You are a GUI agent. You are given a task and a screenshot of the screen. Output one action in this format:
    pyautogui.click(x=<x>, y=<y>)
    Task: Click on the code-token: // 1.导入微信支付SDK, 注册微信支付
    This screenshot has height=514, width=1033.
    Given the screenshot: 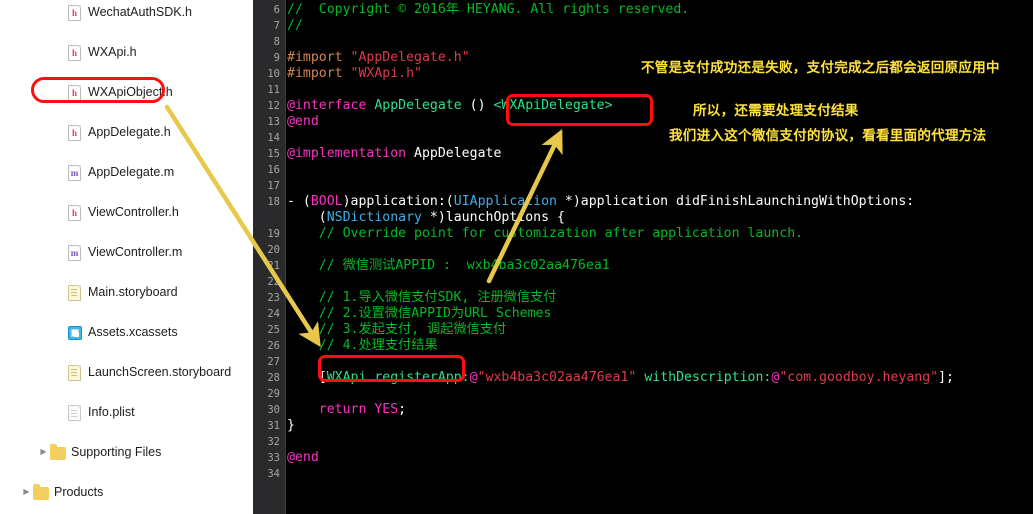 What is the action you would take?
    pyautogui.click(x=422, y=297)
    